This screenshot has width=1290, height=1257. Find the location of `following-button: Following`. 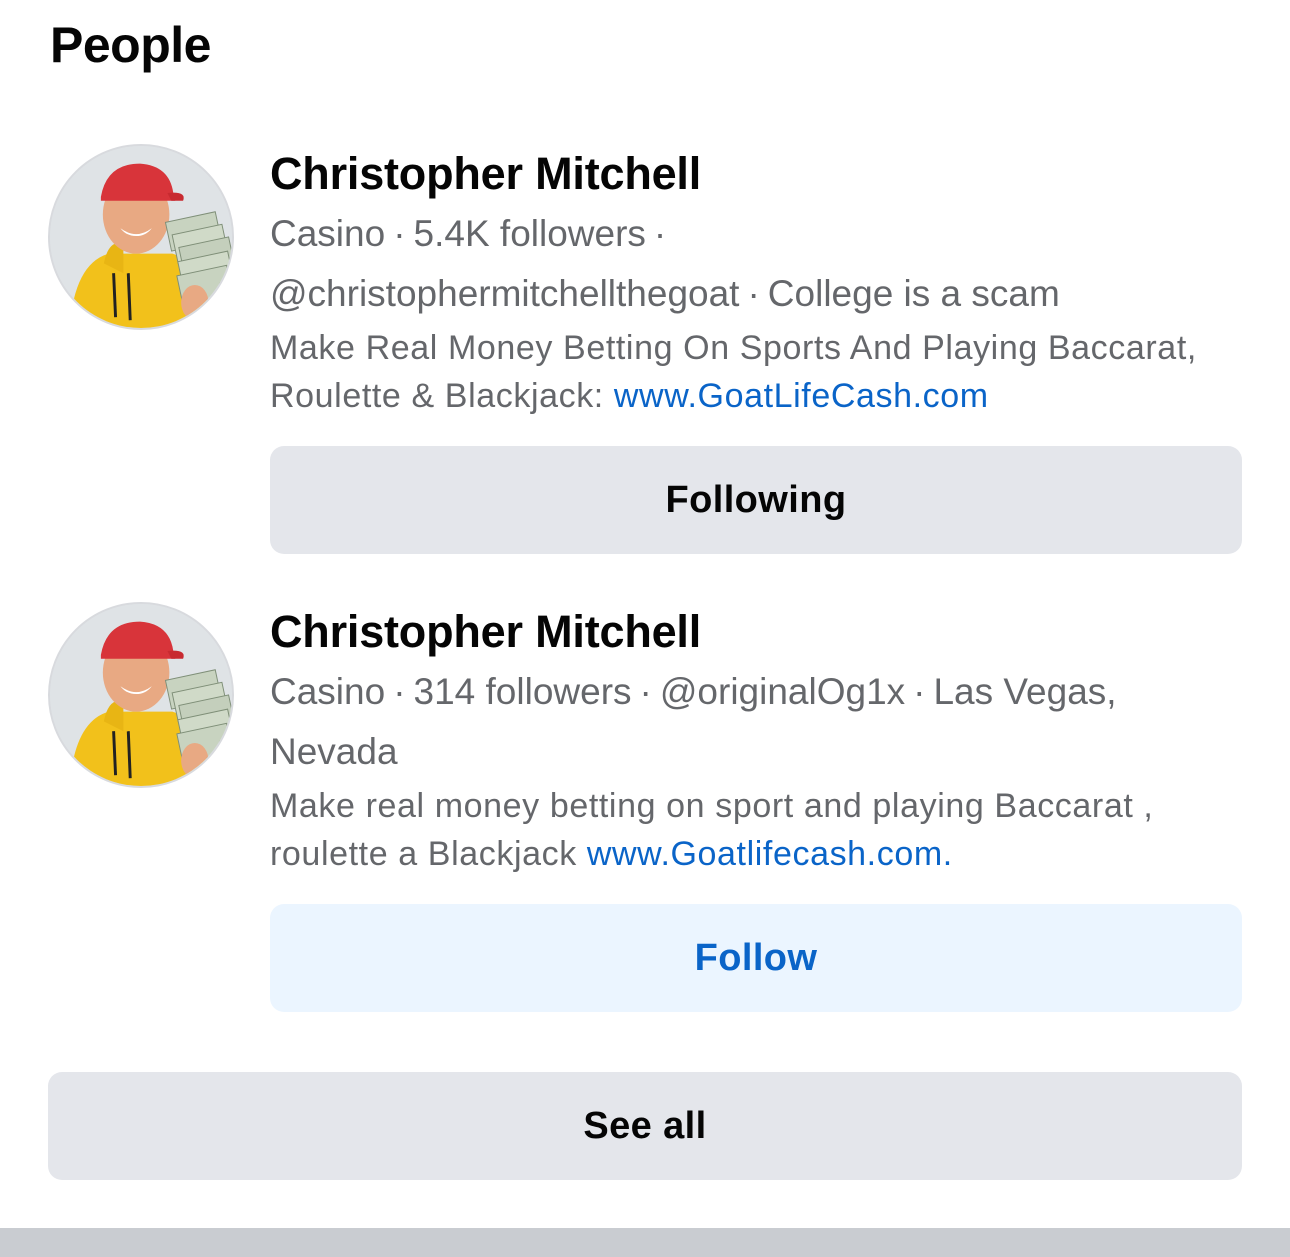

following-button: Following is located at coordinates (756, 500).